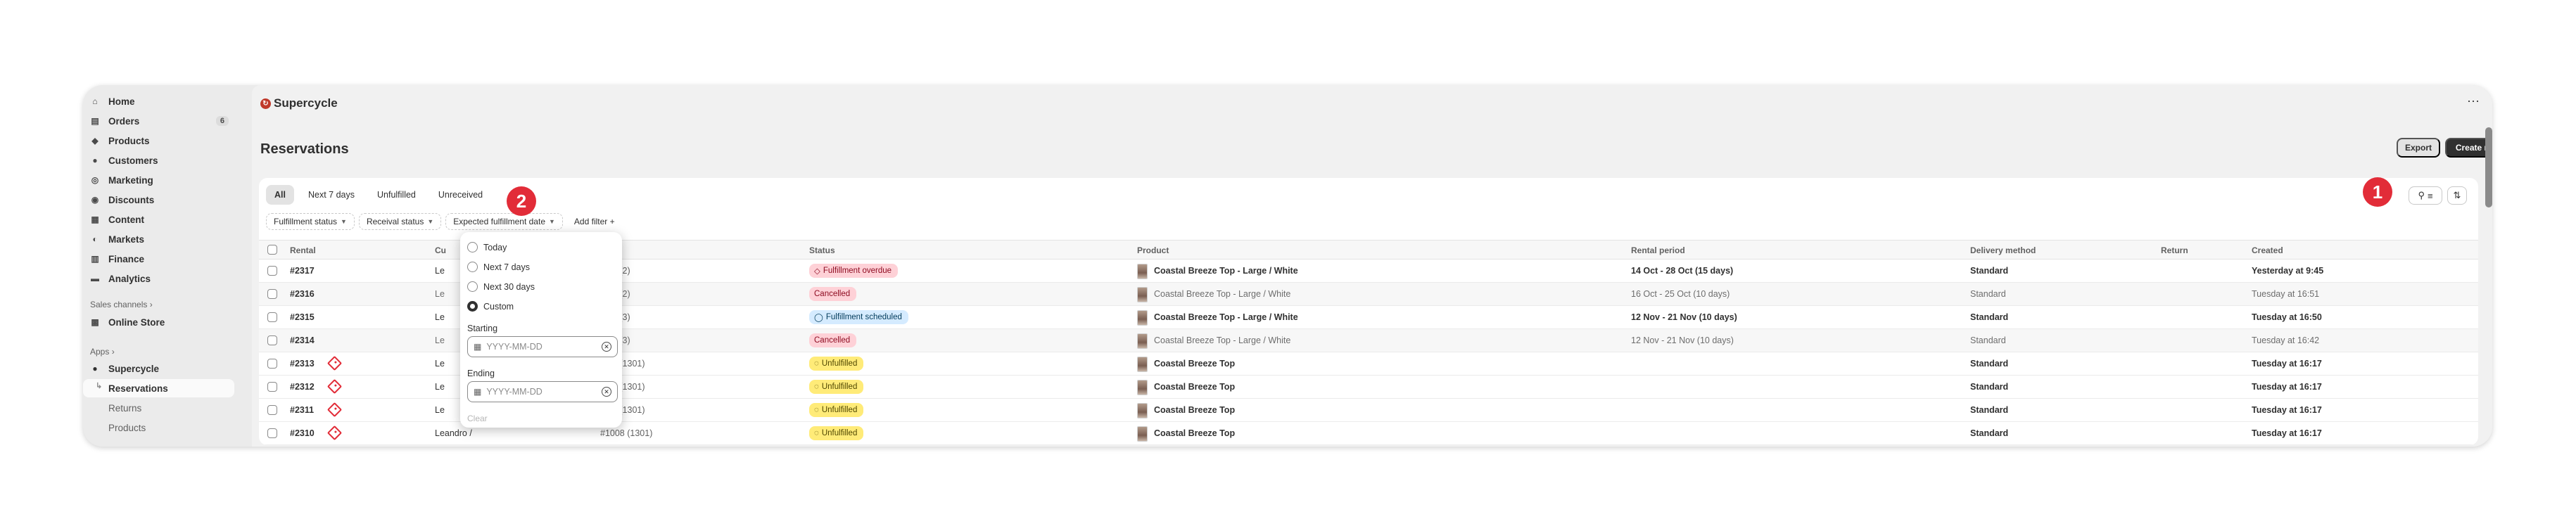  What do you see at coordinates (2418, 148) in the screenshot?
I see `export-button: Export` at bounding box center [2418, 148].